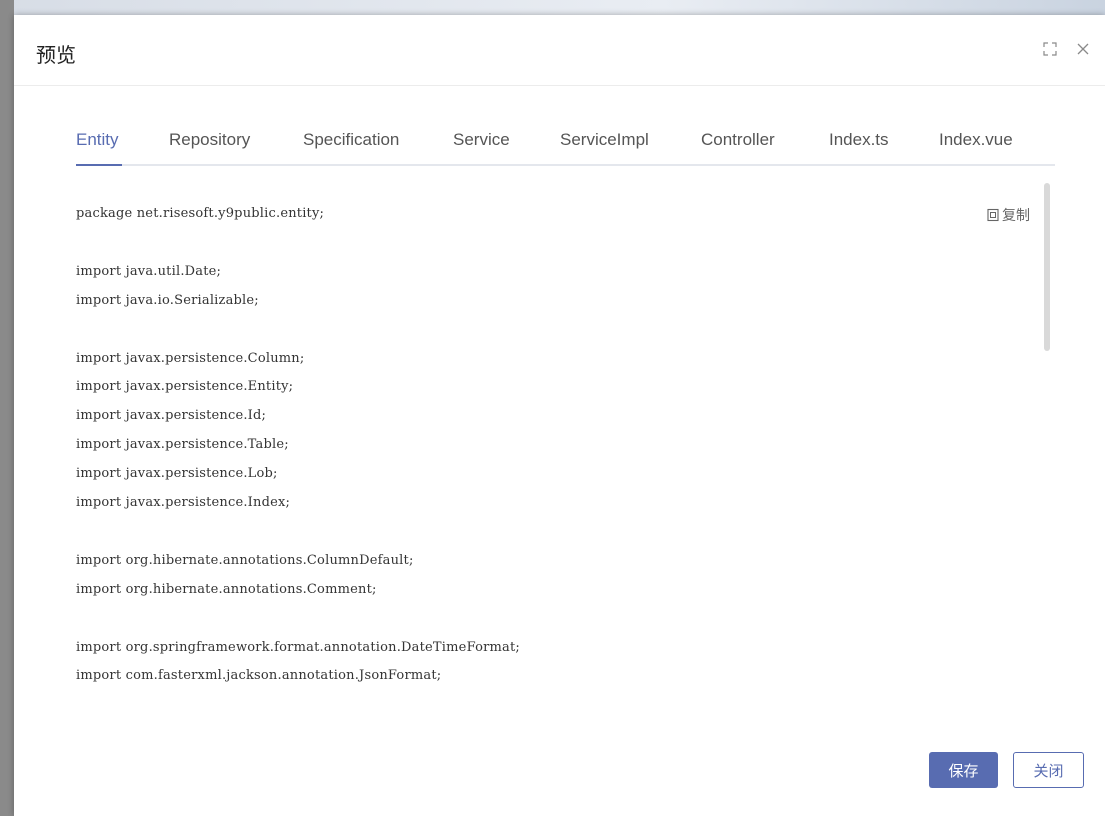  What do you see at coordinates (185, 387) in the screenshot?
I see `code-line: import javax.persistence.Entity;` at bounding box center [185, 387].